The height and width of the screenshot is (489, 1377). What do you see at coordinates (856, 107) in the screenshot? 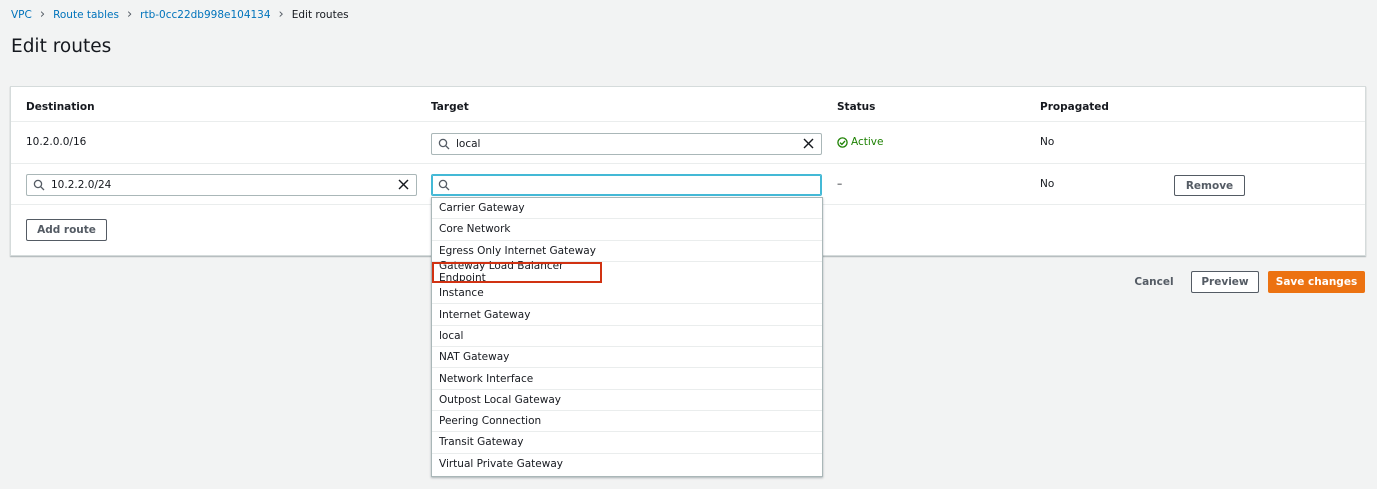
I see `column-header-status: Status` at bounding box center [856, 107].